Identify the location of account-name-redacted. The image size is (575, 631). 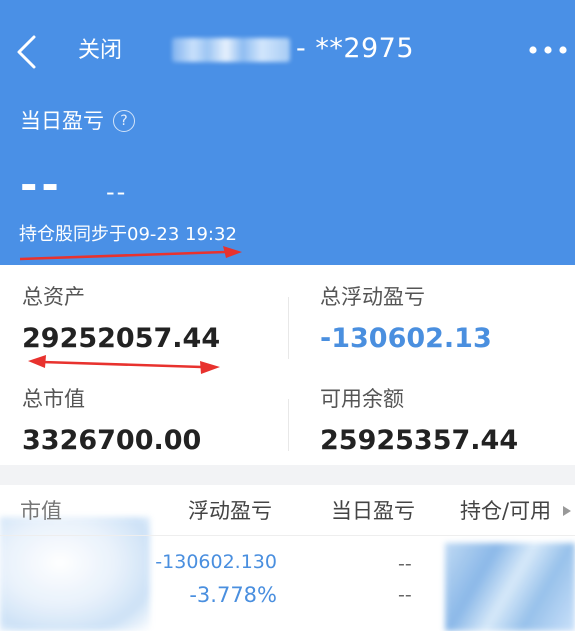
(231, 50).